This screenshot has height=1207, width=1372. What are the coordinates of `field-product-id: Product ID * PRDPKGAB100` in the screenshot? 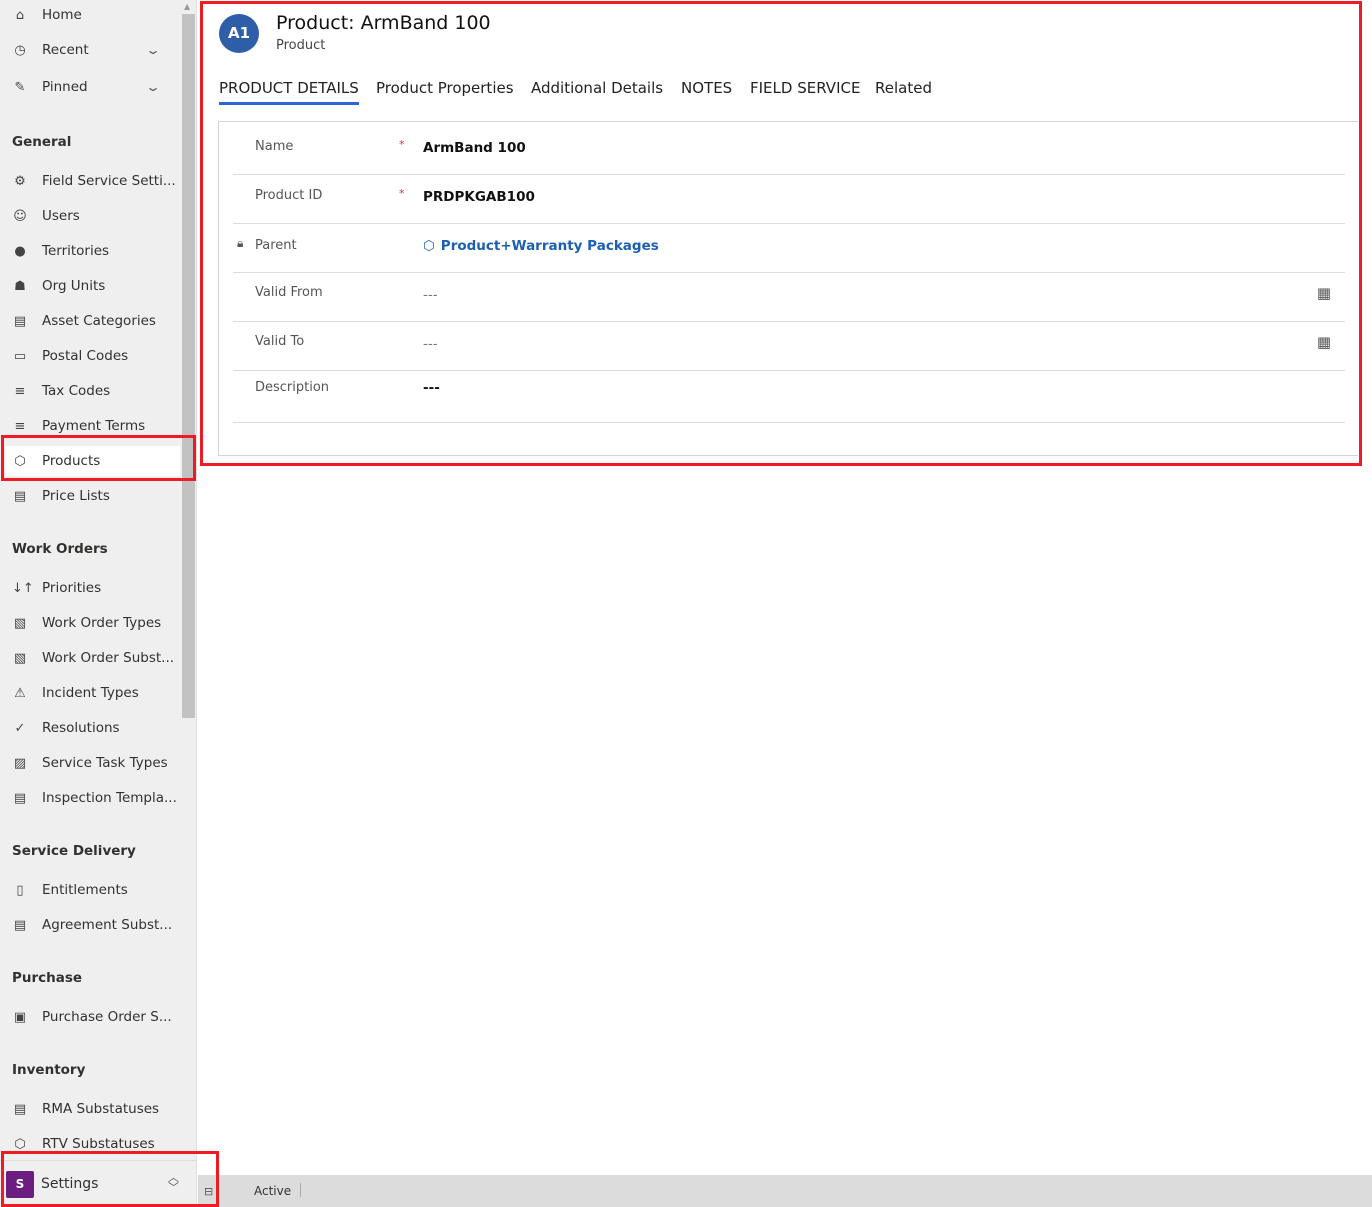 It's located at (789, 199).